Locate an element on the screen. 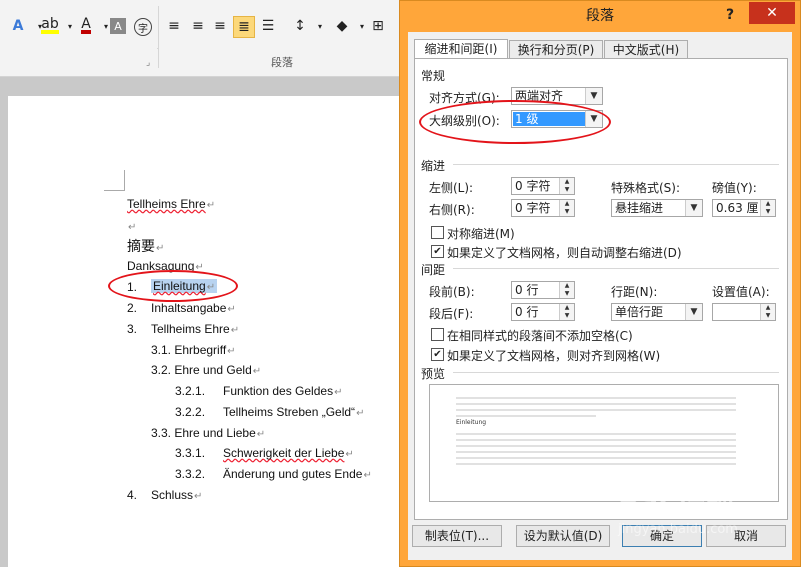 Image resolution: width=801 pixels, height=567 pixels. set-value-label: 设置值(A): is located at coordinates (741, 292).